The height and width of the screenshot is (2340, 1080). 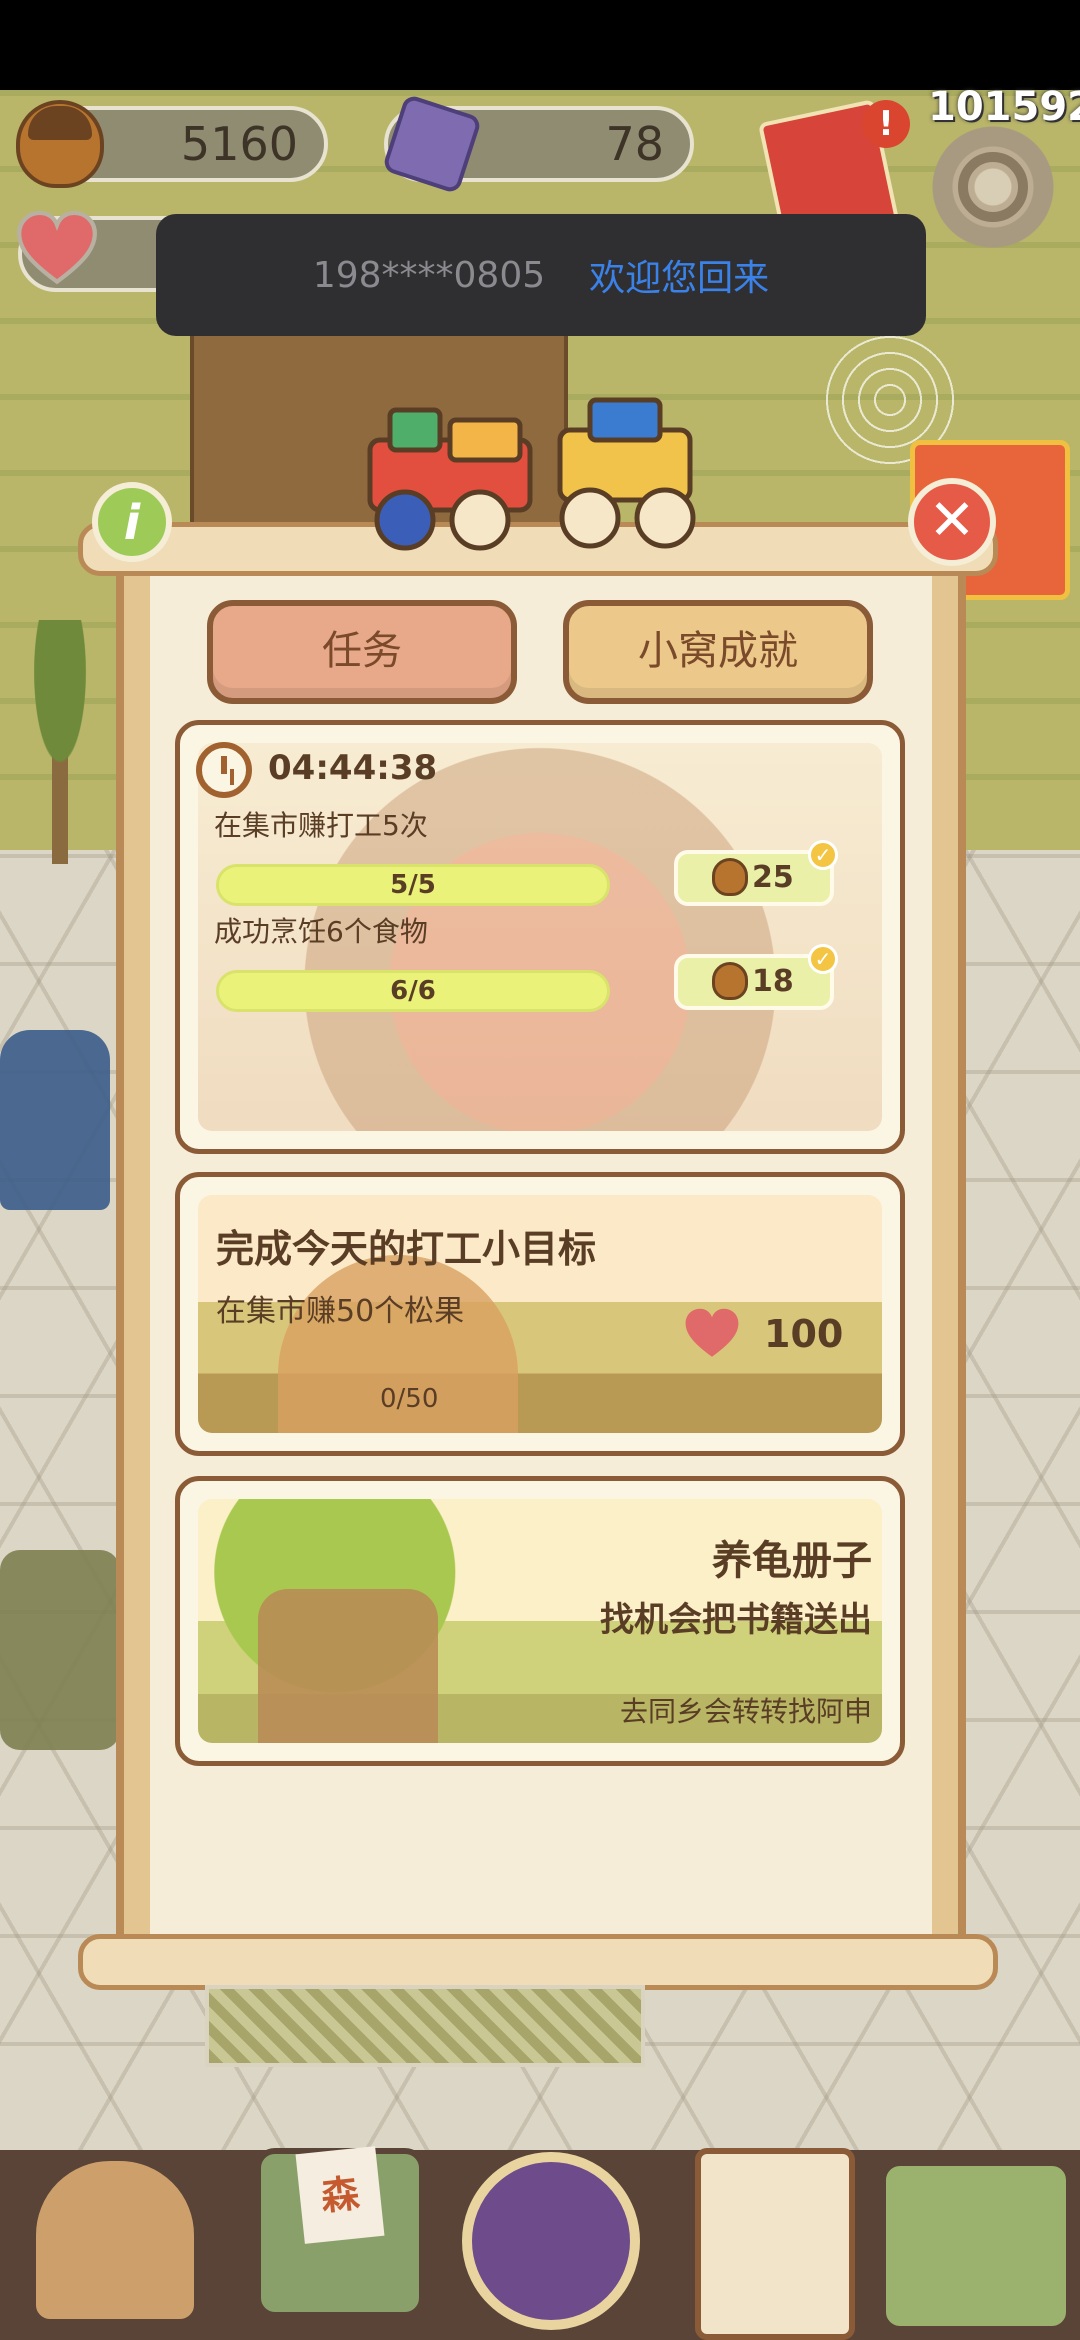 What do you see at coordinates (976, 2246) in the screenshot?
I see `map-icon` at bounding box center [976, 2246].